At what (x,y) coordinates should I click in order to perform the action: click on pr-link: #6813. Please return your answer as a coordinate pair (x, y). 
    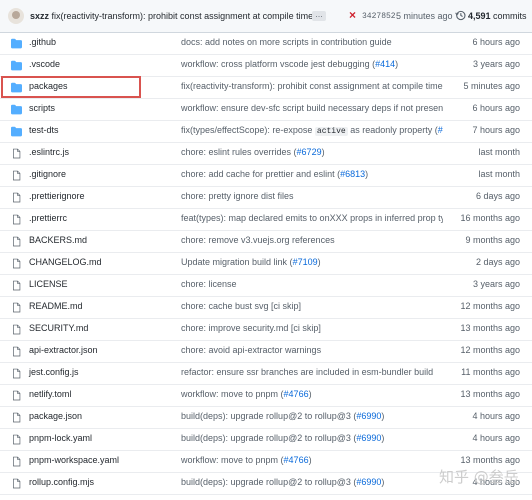
    Looking at the image, I should click on (352, 174).